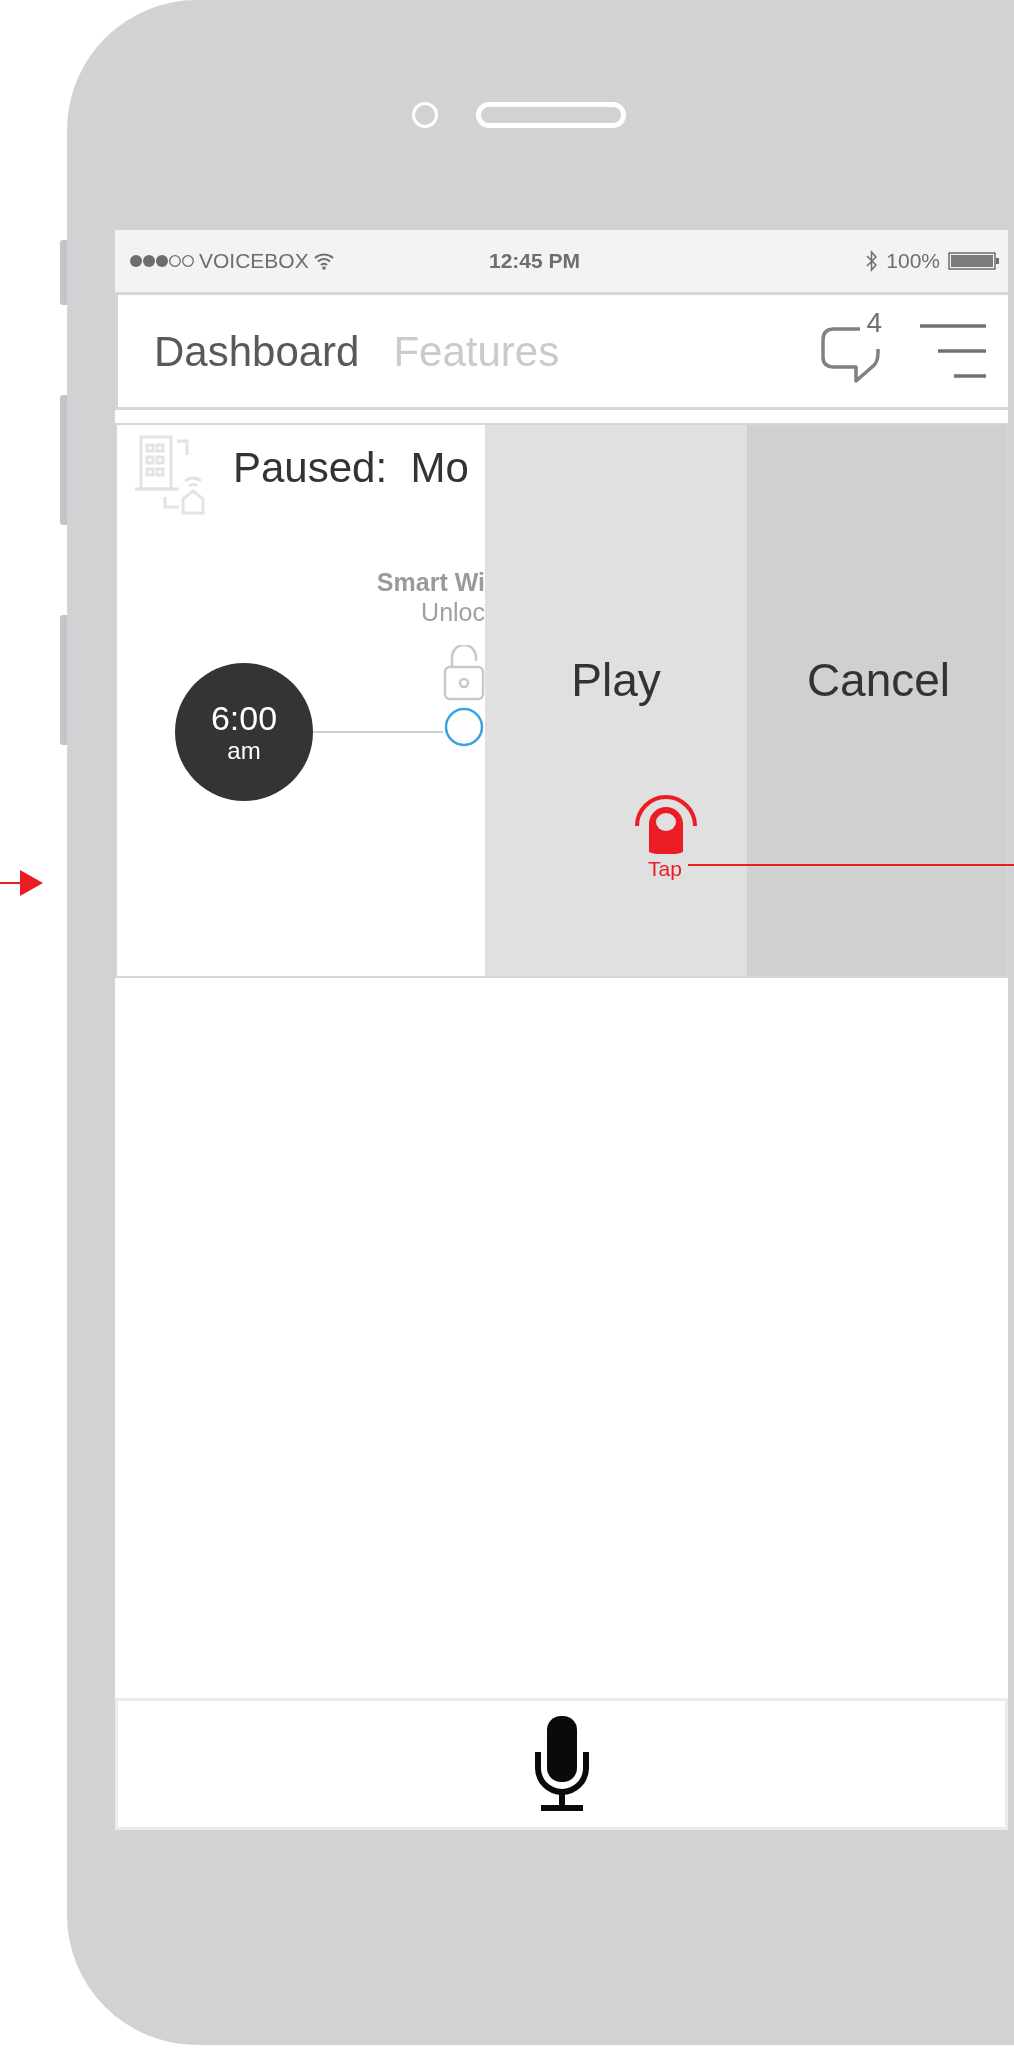 This screenshot has height=2048, width=1014. I want to click on battery-percent: 100%, so click(913, 261).